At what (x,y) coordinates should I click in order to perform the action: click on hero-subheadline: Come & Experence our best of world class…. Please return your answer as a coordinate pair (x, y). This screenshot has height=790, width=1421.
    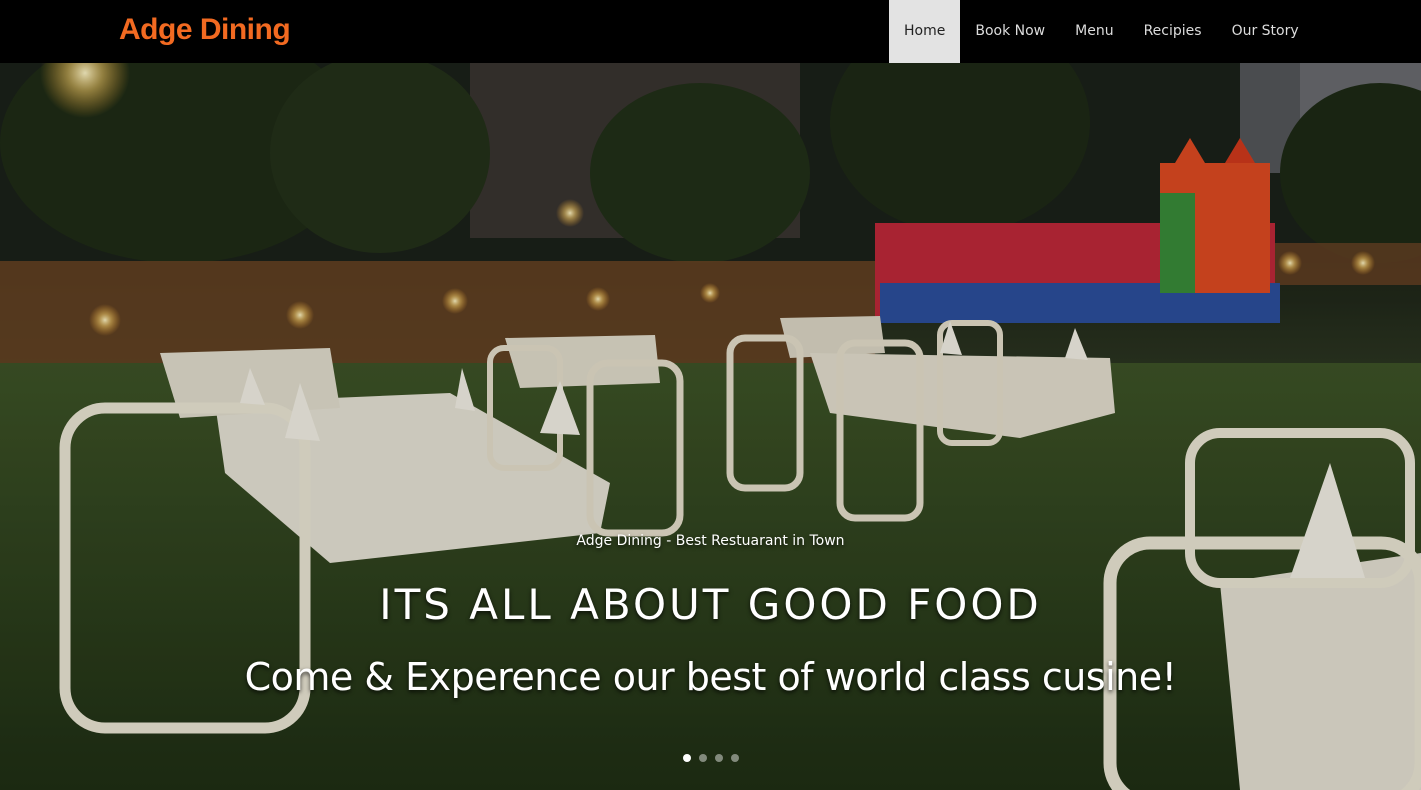
    Looking at the image, I should click on (710, 677).